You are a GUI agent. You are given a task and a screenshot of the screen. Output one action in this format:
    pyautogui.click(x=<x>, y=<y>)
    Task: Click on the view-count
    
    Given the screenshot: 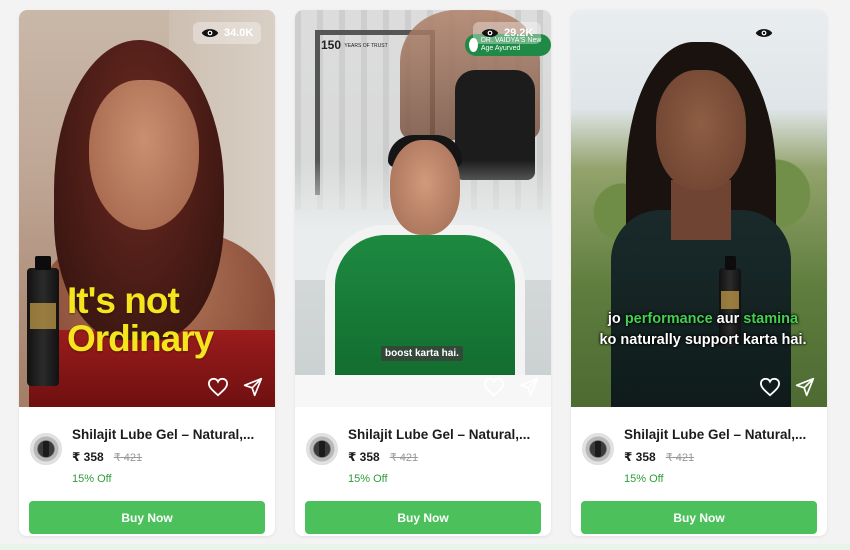 What is the action you would take?
    pyautogui.click(x=766, y=33)
    